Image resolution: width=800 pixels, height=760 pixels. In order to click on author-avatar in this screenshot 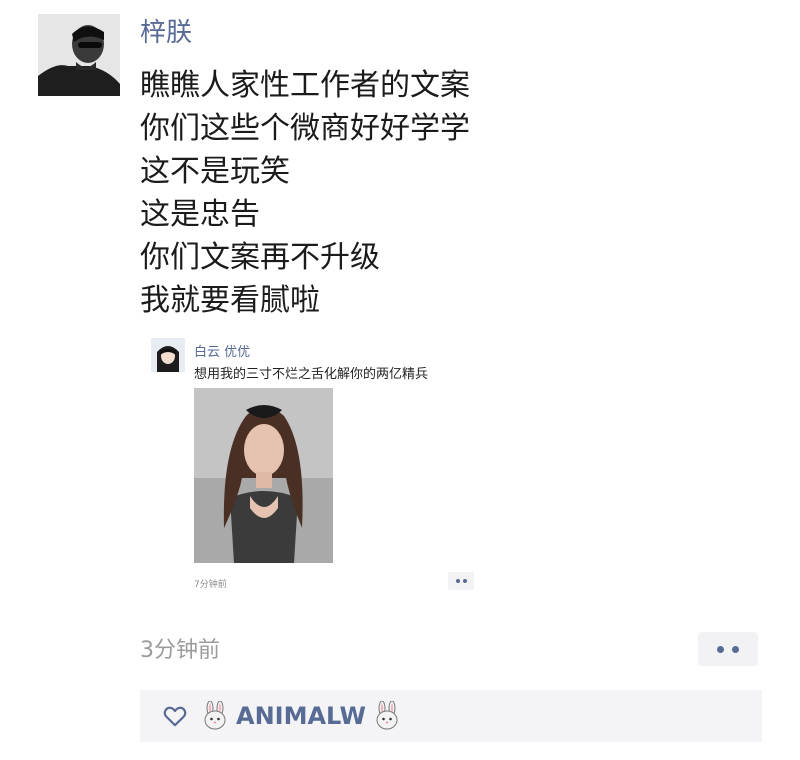, I will do `click(79, 55)`.